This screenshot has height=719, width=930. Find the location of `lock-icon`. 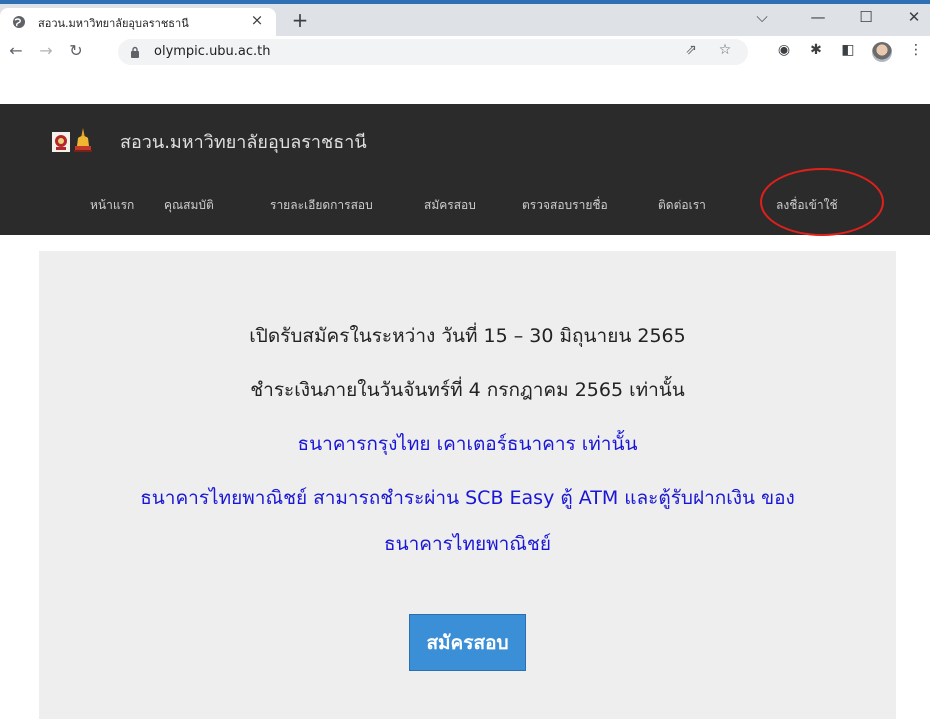

lock-icon is located at coordinates (135, 52).